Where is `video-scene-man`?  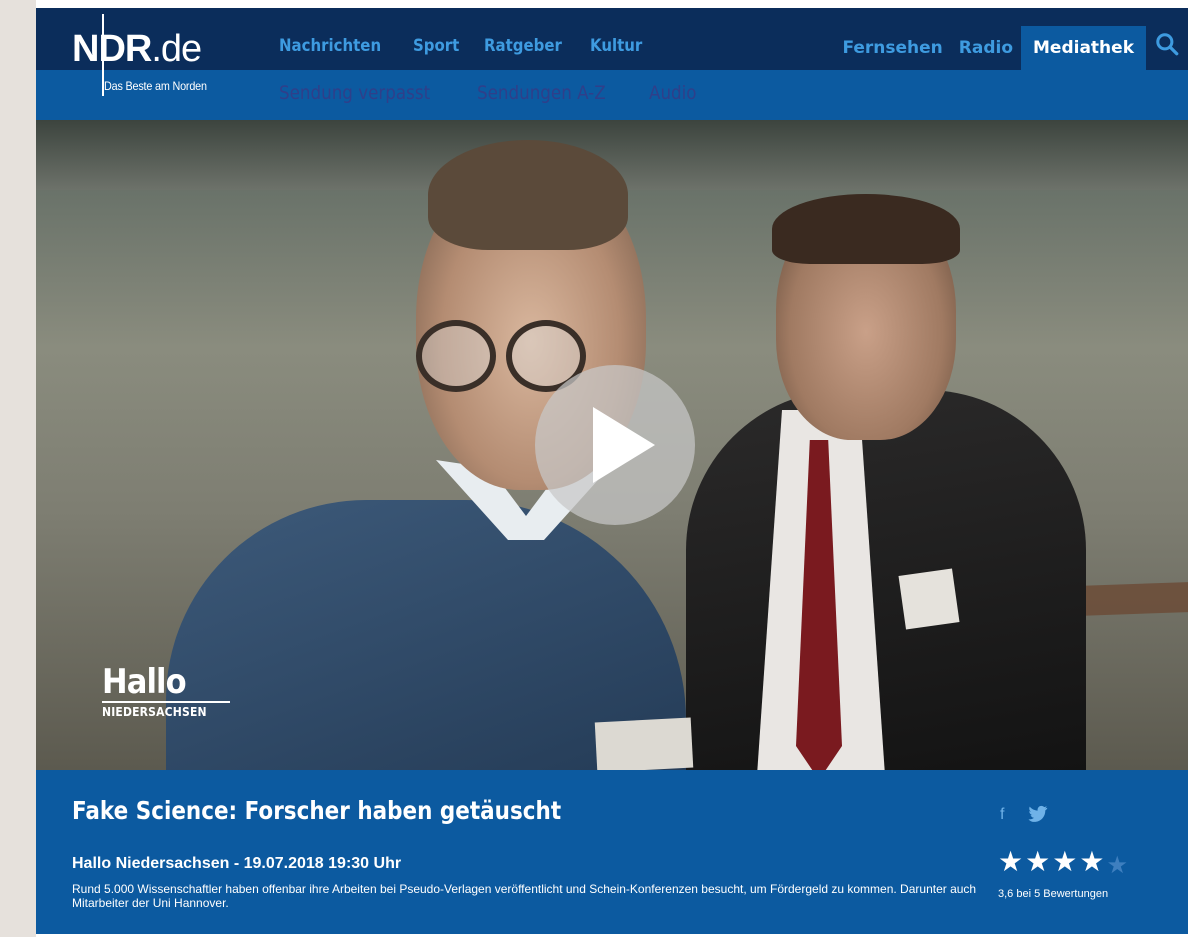 video-scene-man is located at coordinates (886, 580).